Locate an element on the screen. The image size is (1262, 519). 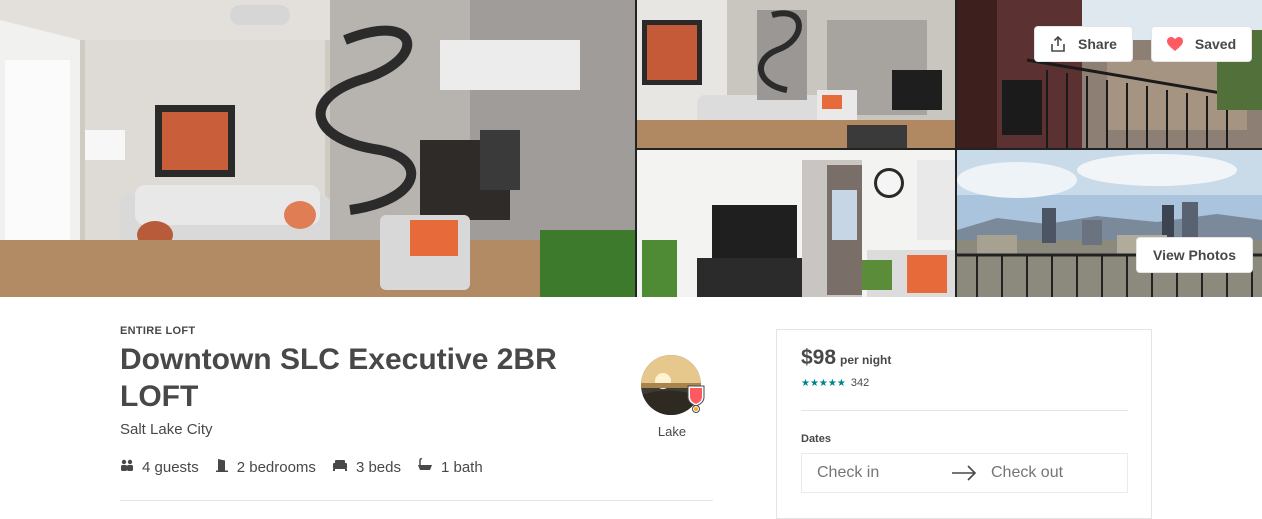
fact-beds-label: 3 beds is located at coordinates (378, 467).